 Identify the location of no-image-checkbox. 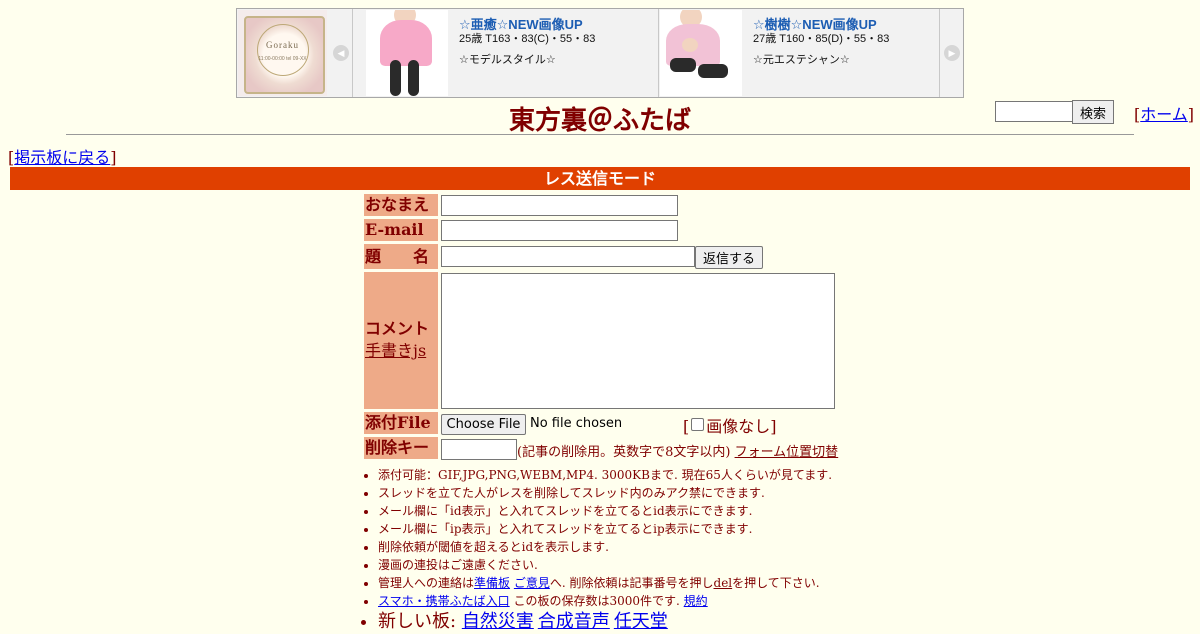
(698, 424).